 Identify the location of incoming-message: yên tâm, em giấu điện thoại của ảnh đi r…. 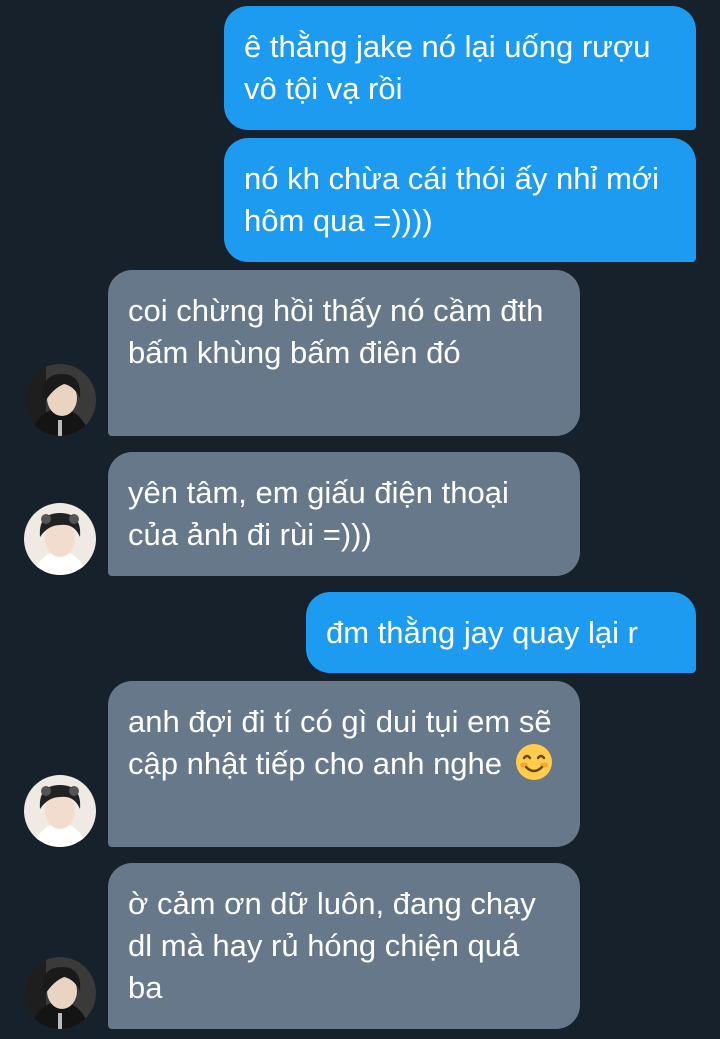
(344, 514).